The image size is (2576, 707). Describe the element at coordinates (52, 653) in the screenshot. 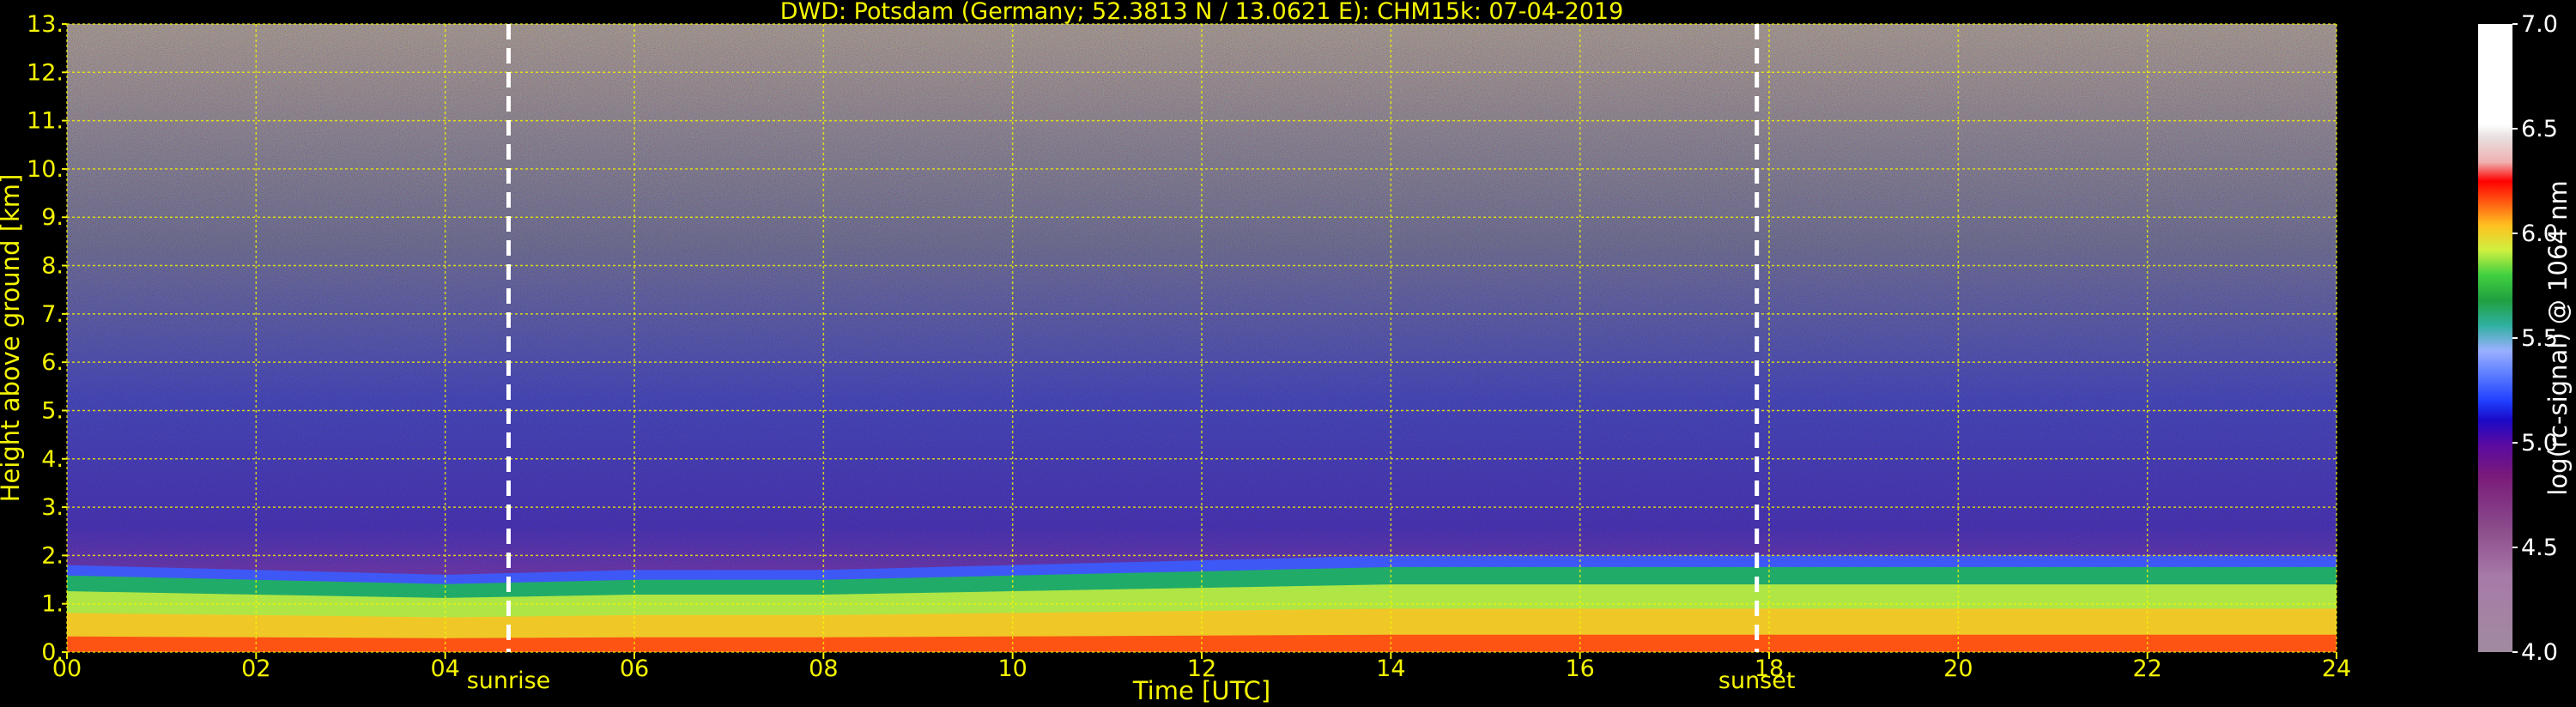

I see `y-tick-label: 0.` at that location.